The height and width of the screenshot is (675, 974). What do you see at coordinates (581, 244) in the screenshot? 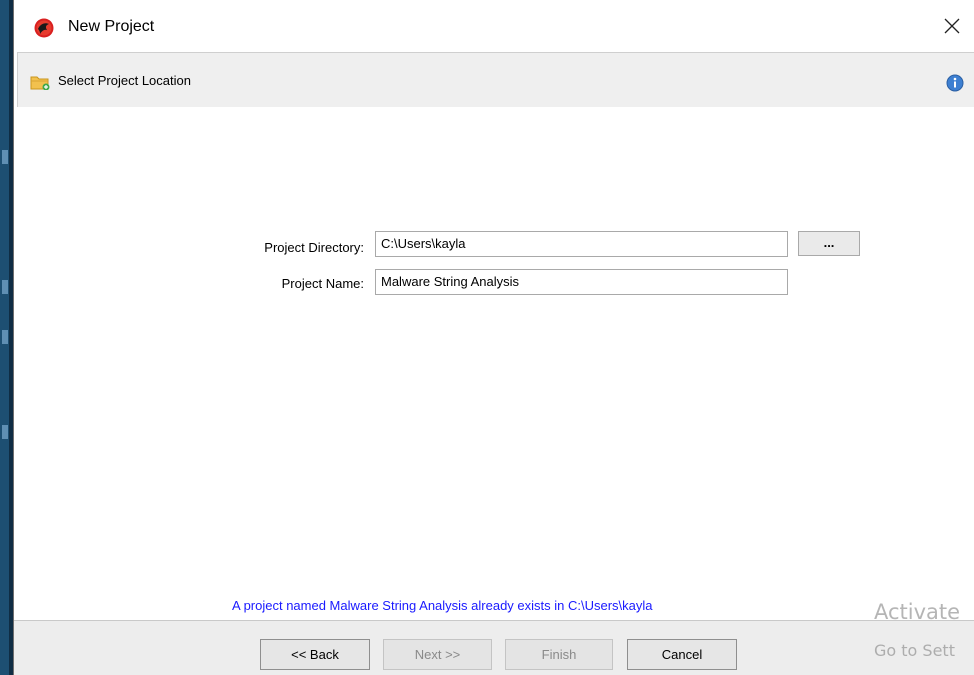
I see `project-directory-field: C:\Users\kayla` at bounding box center [581, 244].